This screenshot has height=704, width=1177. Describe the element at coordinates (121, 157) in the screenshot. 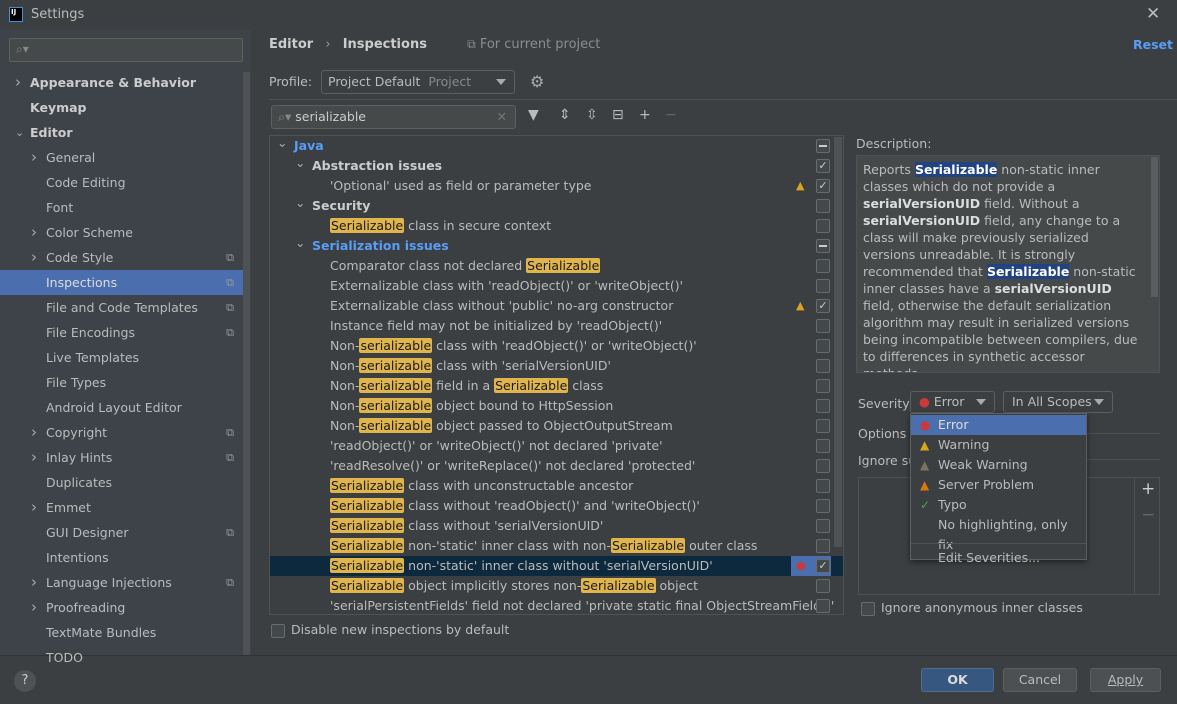

I see `sidebar-item-general: › General` at that location.